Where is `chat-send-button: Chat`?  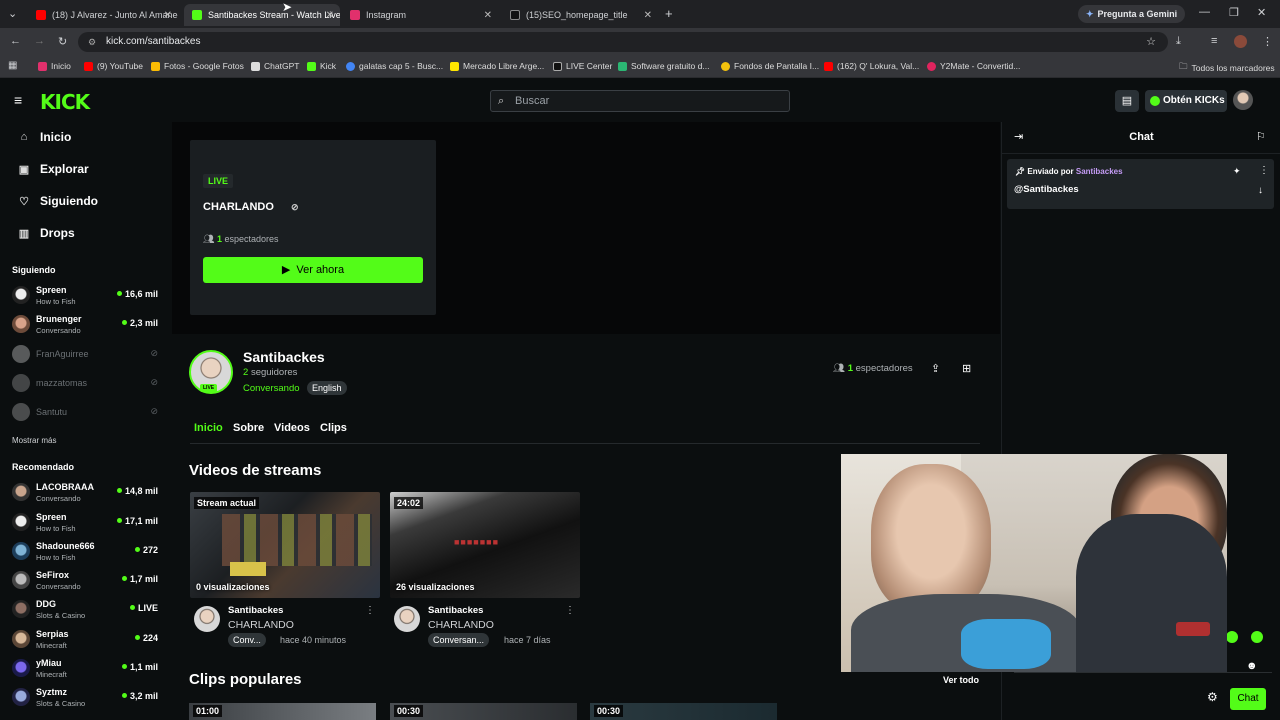 chat-send-button: Chat is located at coordinates (1248, 699).